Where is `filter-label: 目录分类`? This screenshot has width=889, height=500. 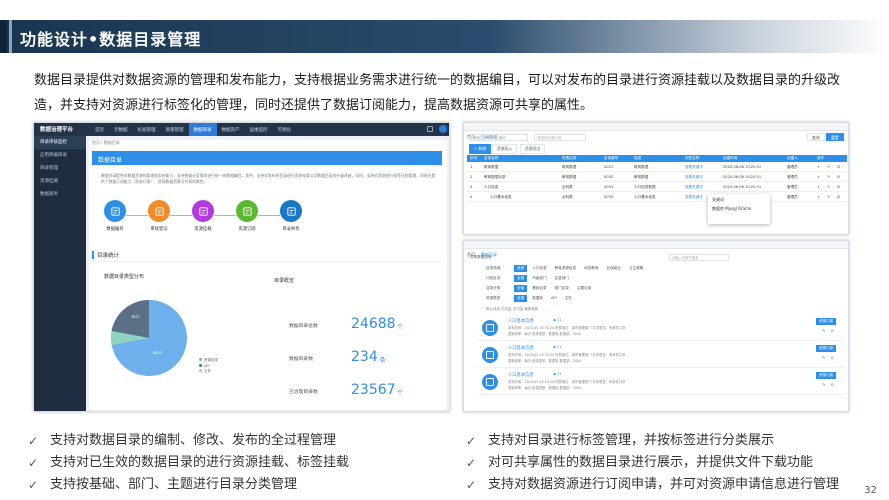
filter-label: 目录分类 is located at coordinates (493, 287).